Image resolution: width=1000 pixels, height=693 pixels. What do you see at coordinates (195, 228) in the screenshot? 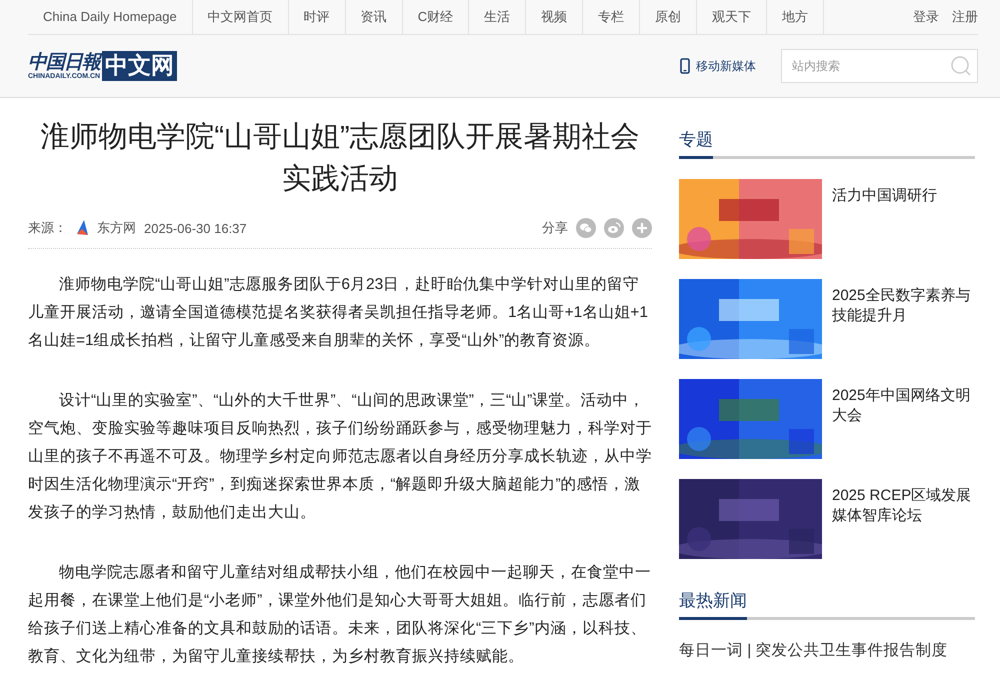
I see `publish-date: 2025-06-30 16:37` at bounding box center [195, 228].